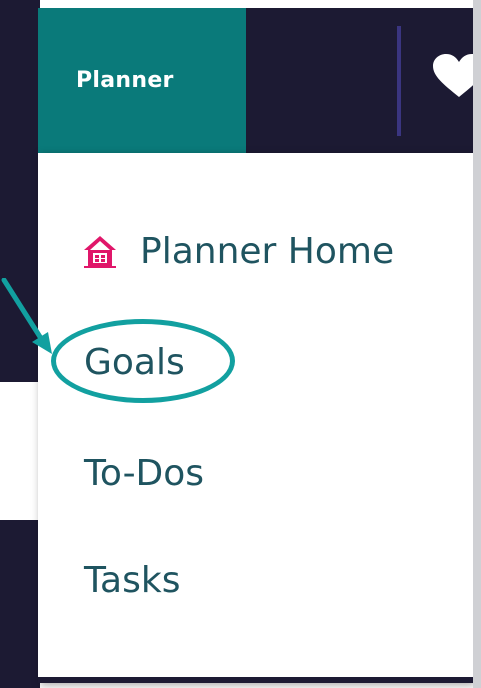 The width and height of the screenshot is (481, 688). Describe the element at coordinates (399, 81) in the screenshot. I see `navbar-divider` at that location.